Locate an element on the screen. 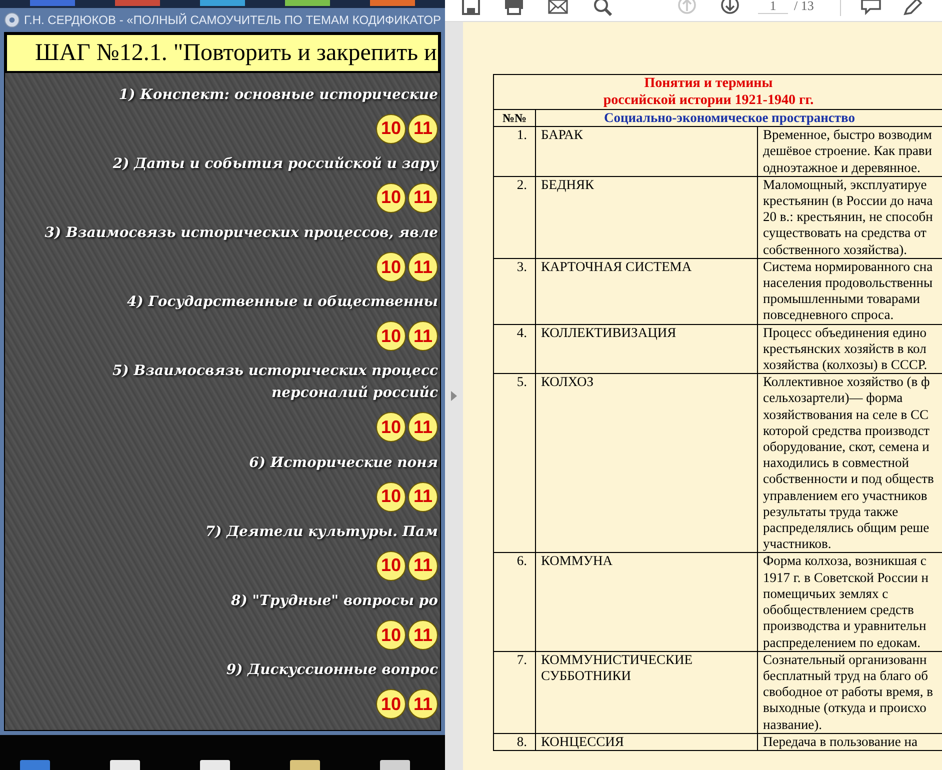  topic-title: 2) Даты и события российской и зару is located at coordinates (275, 164).